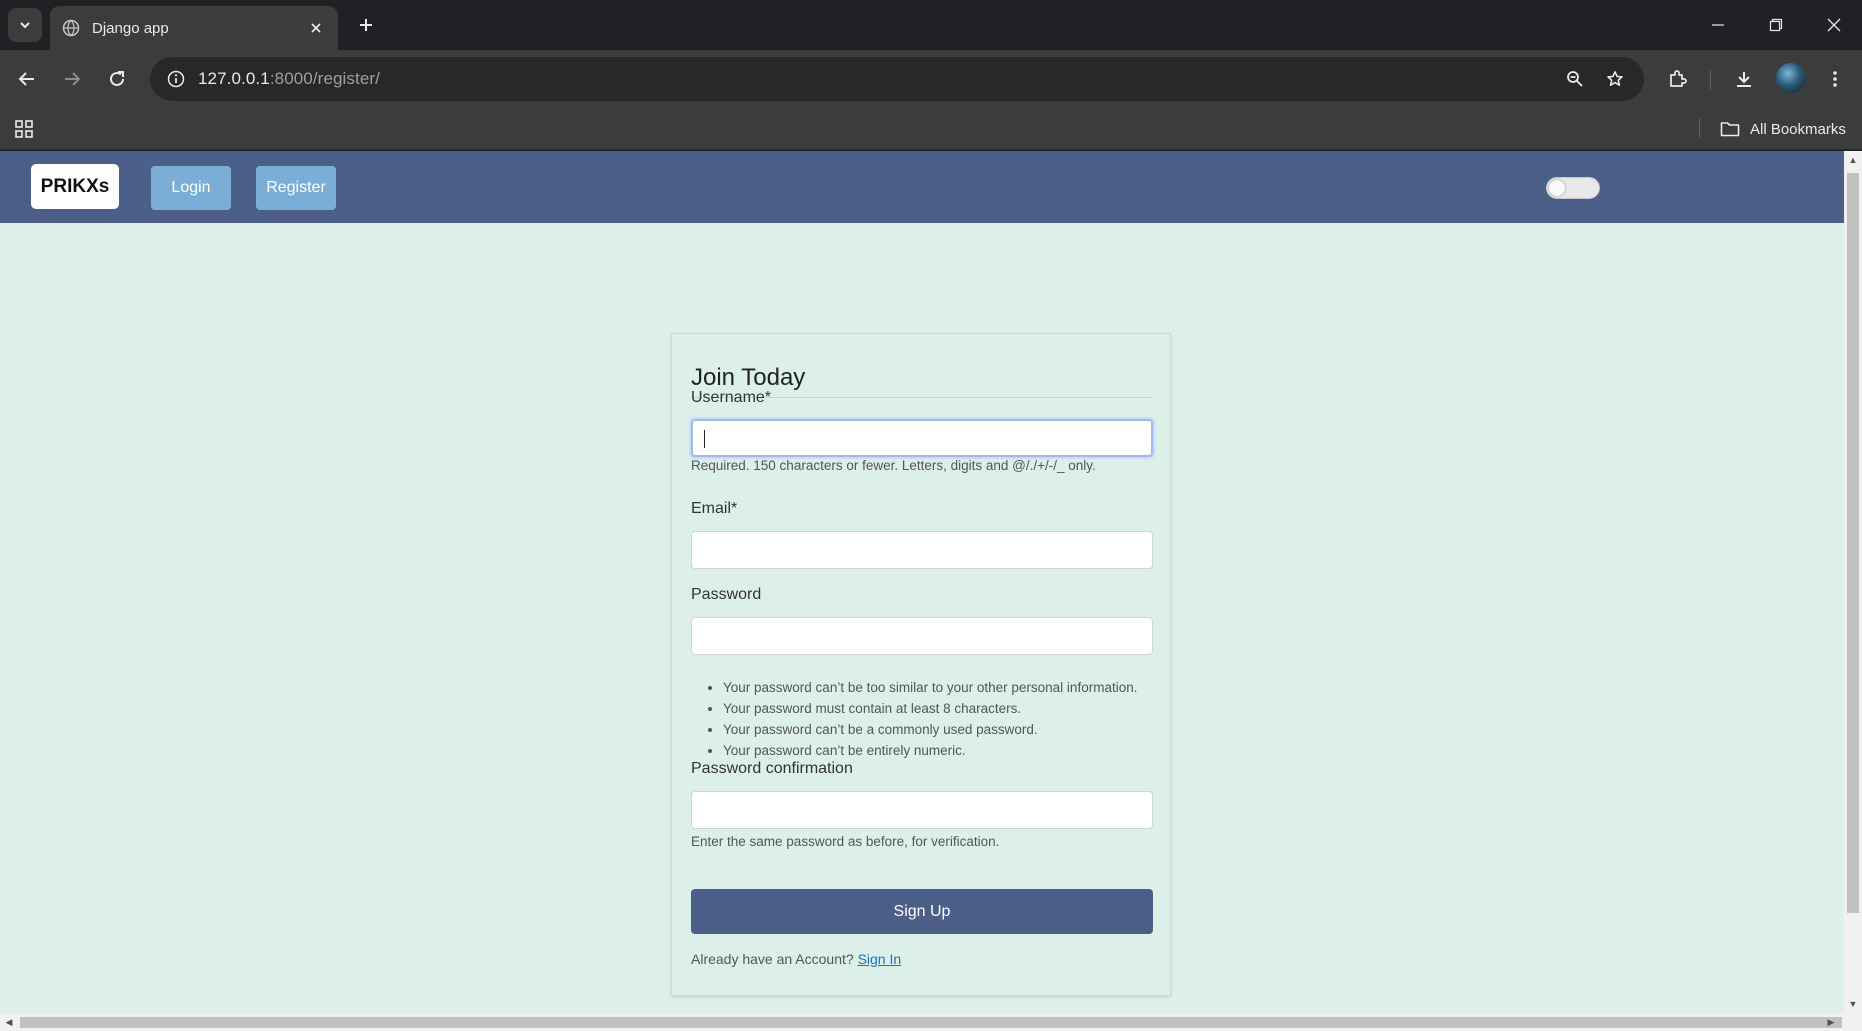 The height and width of the screenshot is (1031, 1862). I want to click on tab-search-button, so click(25, 25).